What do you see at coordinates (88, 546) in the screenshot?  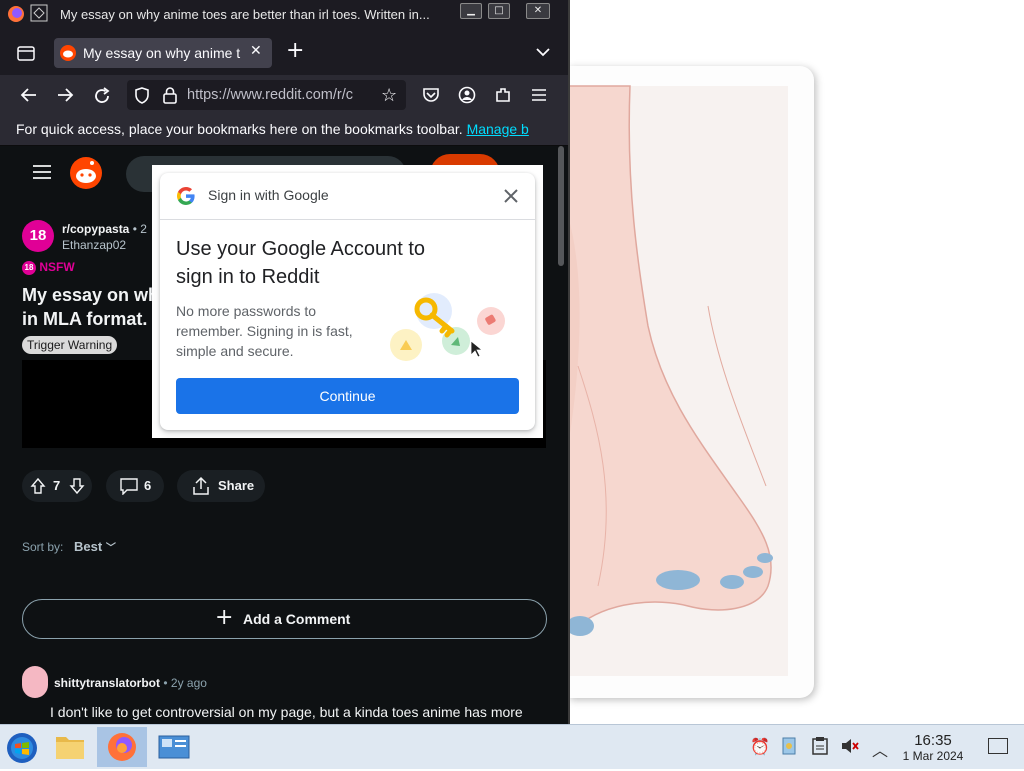 I see `sort-value: Best` at bounding box center [88, 546].